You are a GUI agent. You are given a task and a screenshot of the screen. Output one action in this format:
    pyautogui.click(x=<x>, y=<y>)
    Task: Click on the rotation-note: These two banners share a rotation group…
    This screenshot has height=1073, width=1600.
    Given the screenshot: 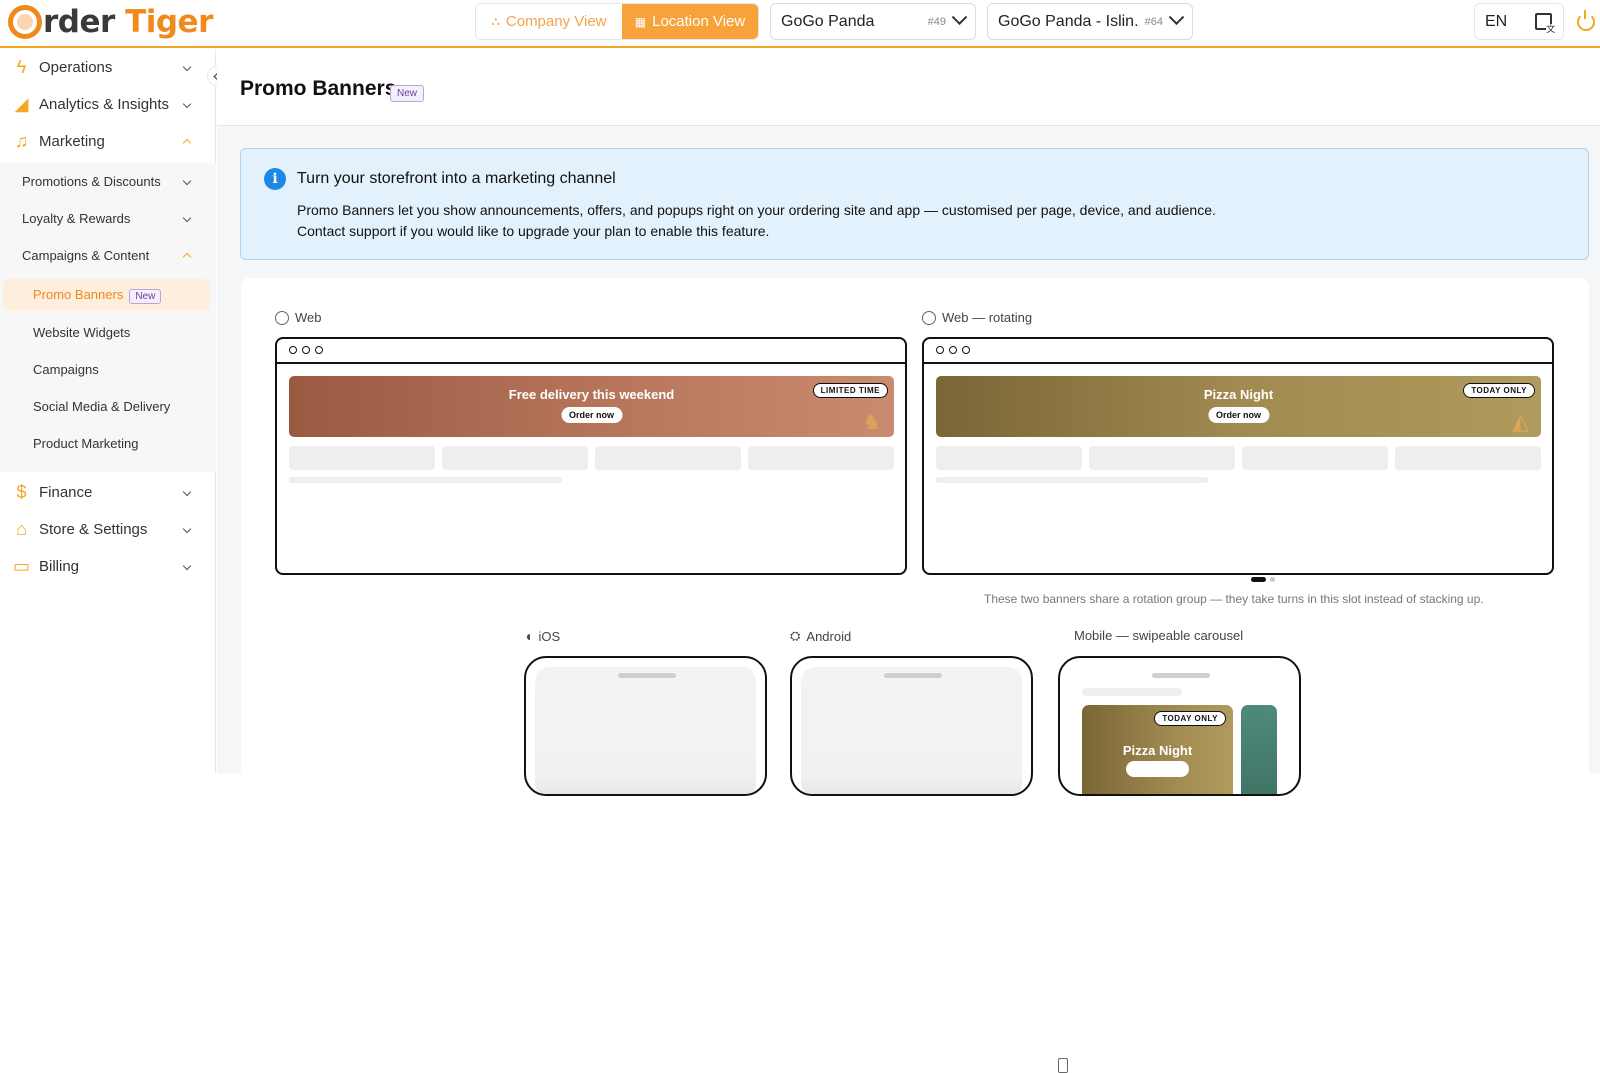 What is the action you would take?
    pyautogui.click(x=1234, y=599)
    